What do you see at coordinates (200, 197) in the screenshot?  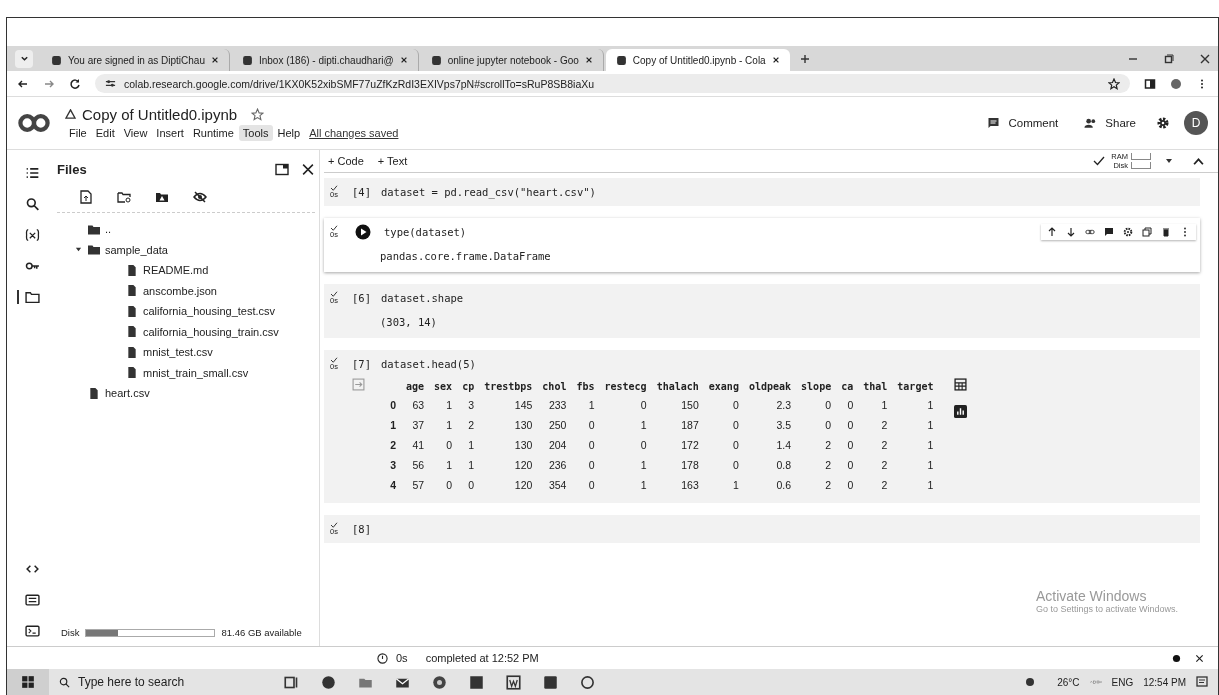 I see `hidden-eye-icon` at bounding box center [200, 197].